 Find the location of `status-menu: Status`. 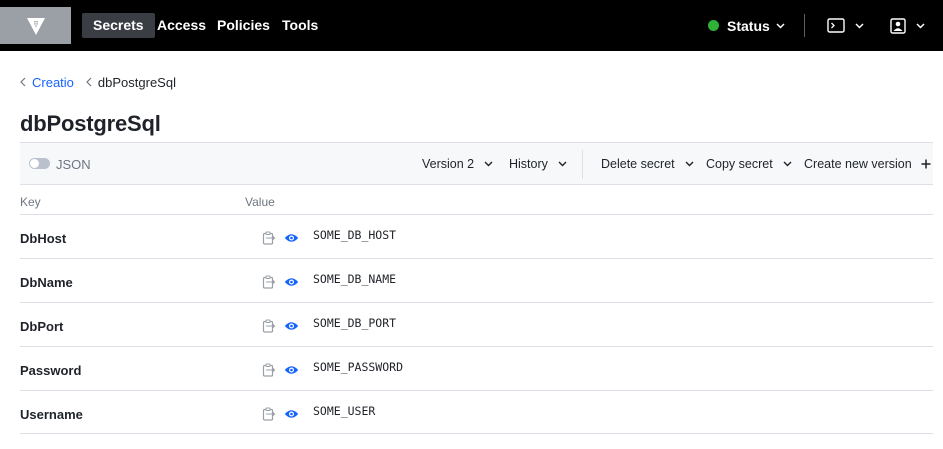

status-menu: Status is located at coordinates (746, 25).